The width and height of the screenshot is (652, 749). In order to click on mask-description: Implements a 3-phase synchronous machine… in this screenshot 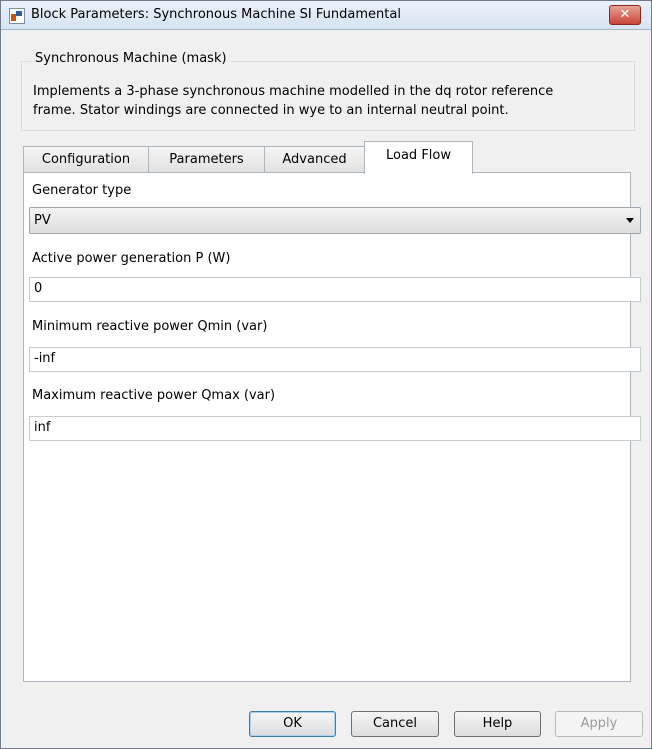, I will do `click(333, 101)`.